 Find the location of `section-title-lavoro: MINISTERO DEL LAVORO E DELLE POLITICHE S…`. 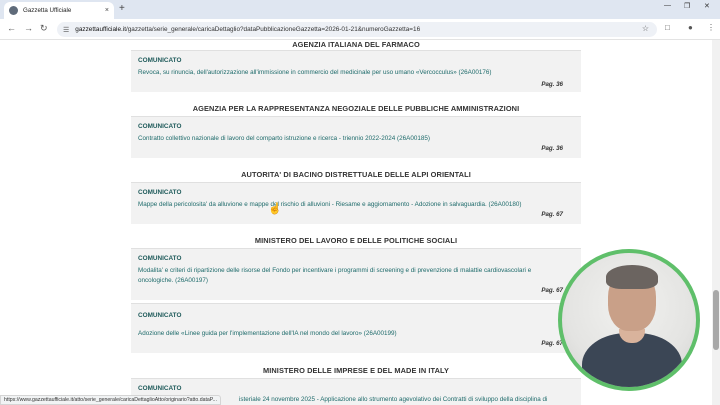

section-title-lavoro: MINISTERO DEL LAVORO E DELLE POLITICHE S… is located at coordinates (356, 240).